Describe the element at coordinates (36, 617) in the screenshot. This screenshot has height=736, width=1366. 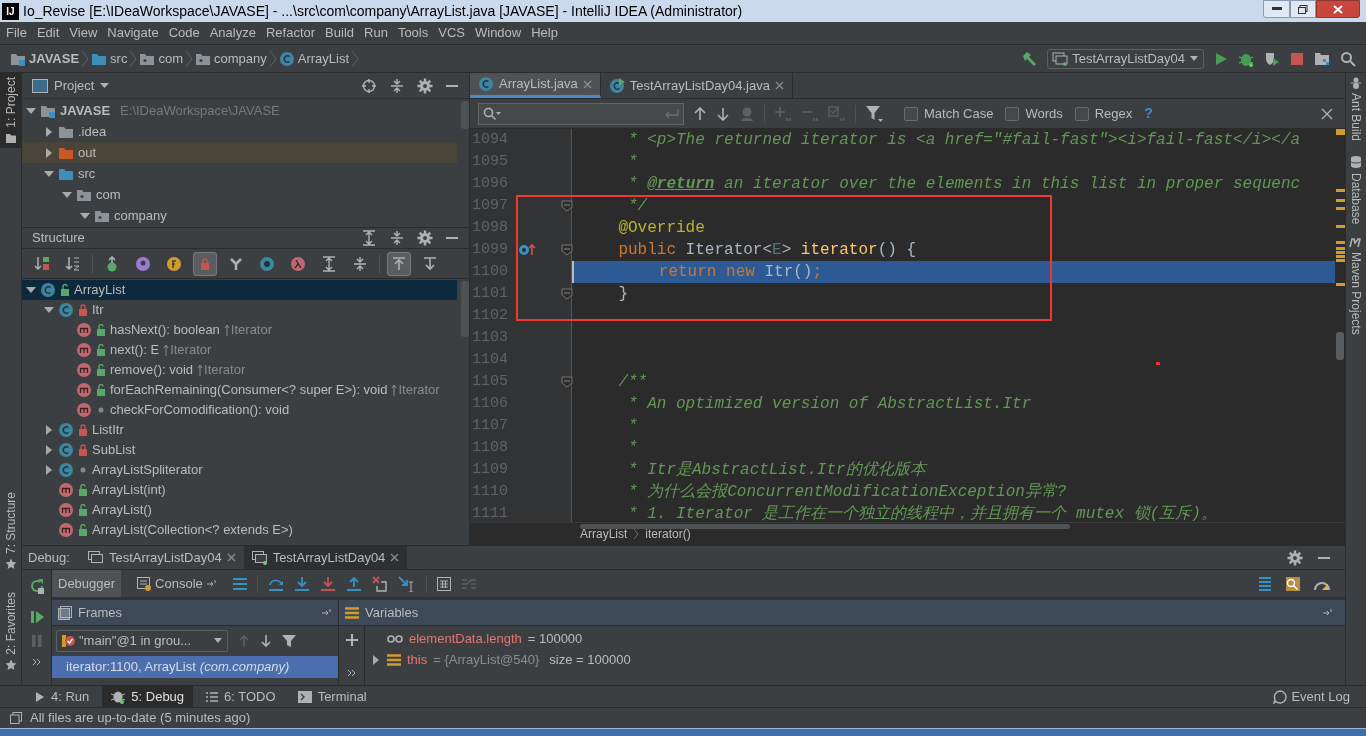
I see `resume-icon` at that location.